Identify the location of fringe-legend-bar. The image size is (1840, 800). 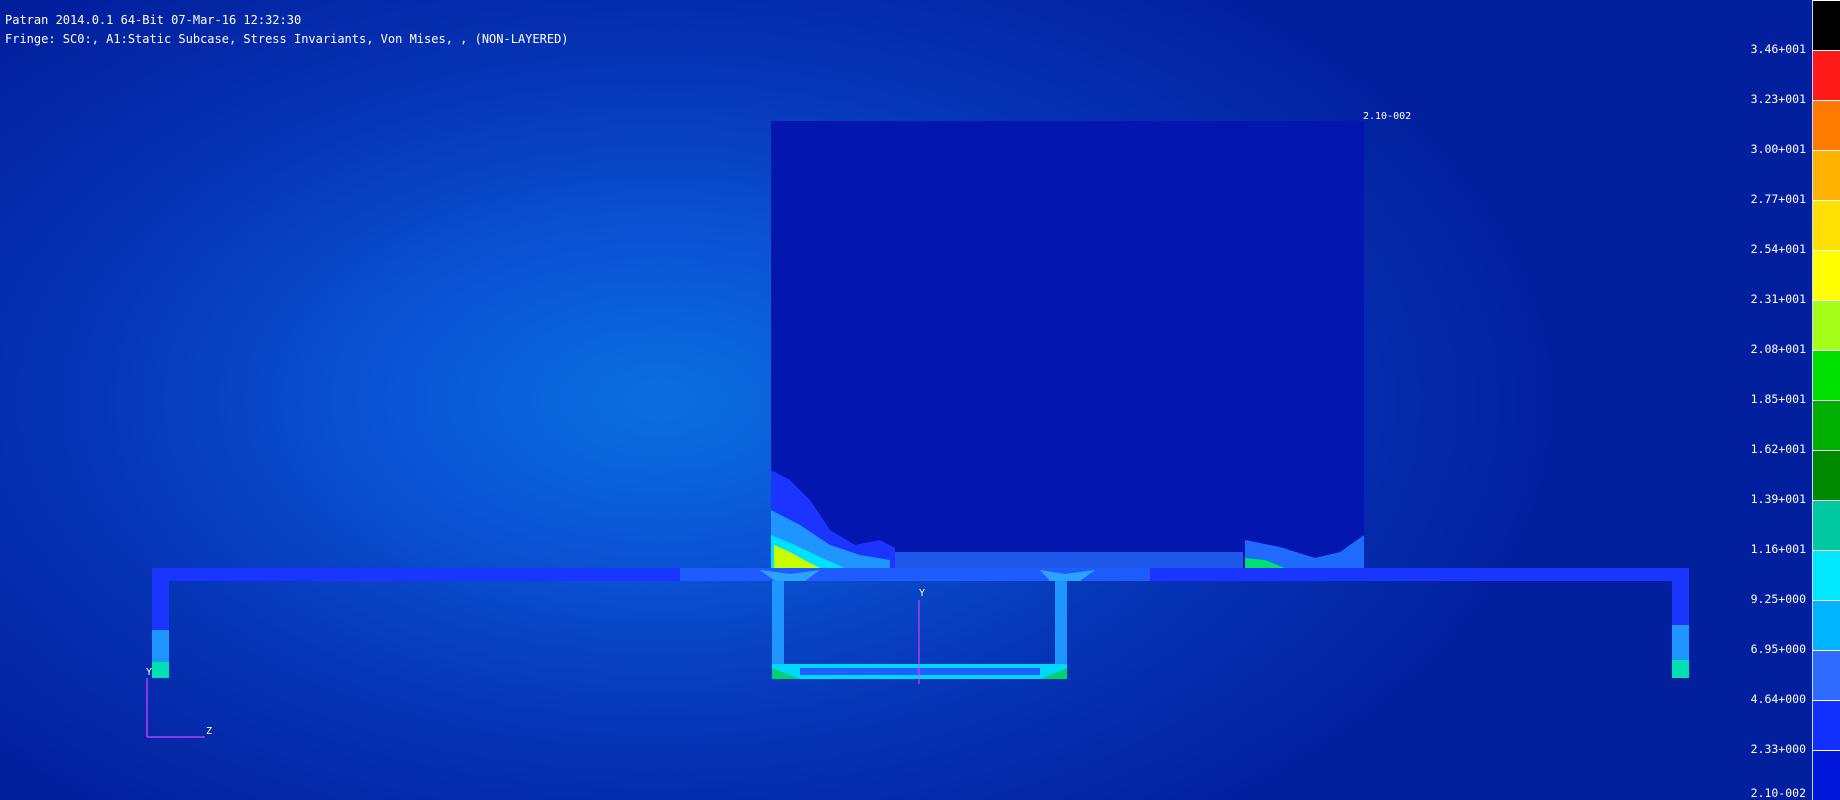
(1826, 400).